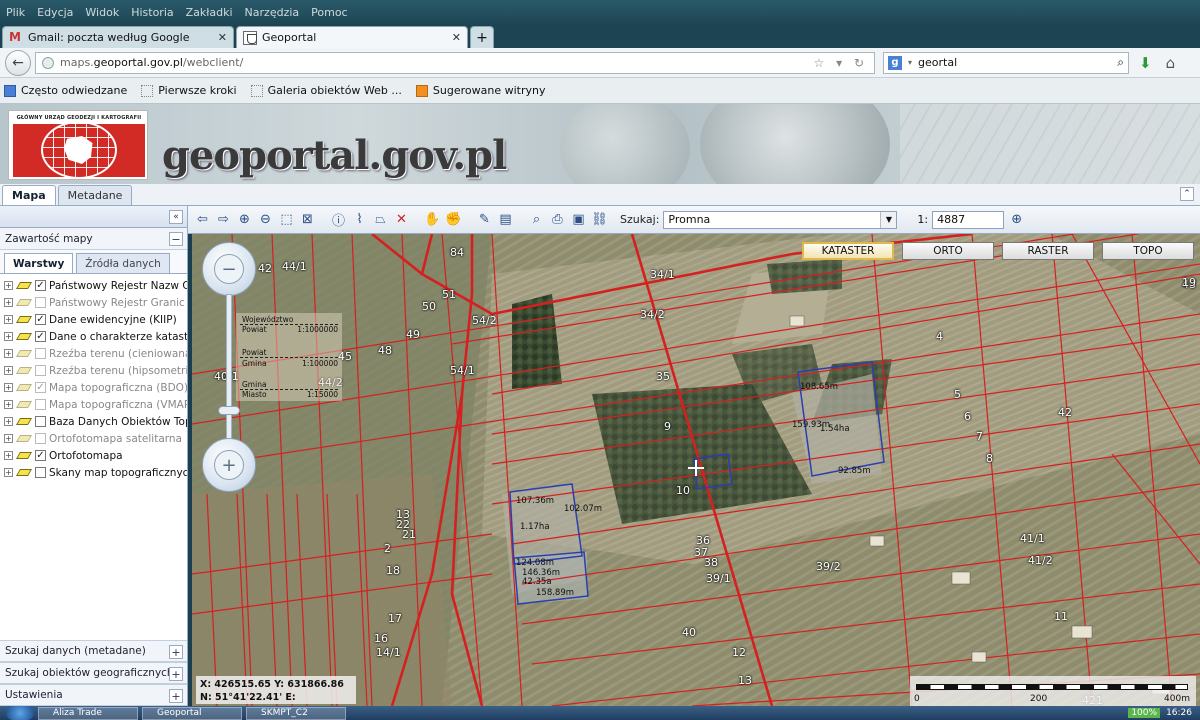 The width and height of the screenshot is (1200, 720). What do you see at coordinates (381, 638) in the screenshot?
I see `parcel-number-label: 16` at bounding box center [381, 638].